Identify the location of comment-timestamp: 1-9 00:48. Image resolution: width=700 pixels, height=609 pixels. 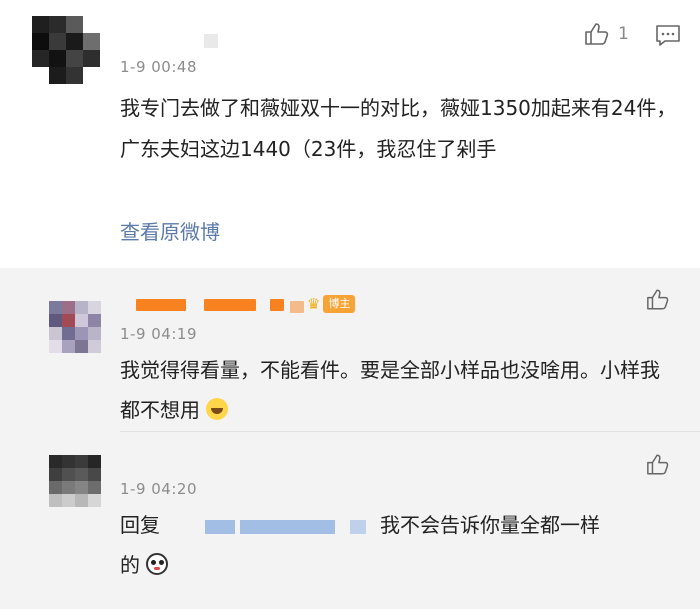
(158, 67).